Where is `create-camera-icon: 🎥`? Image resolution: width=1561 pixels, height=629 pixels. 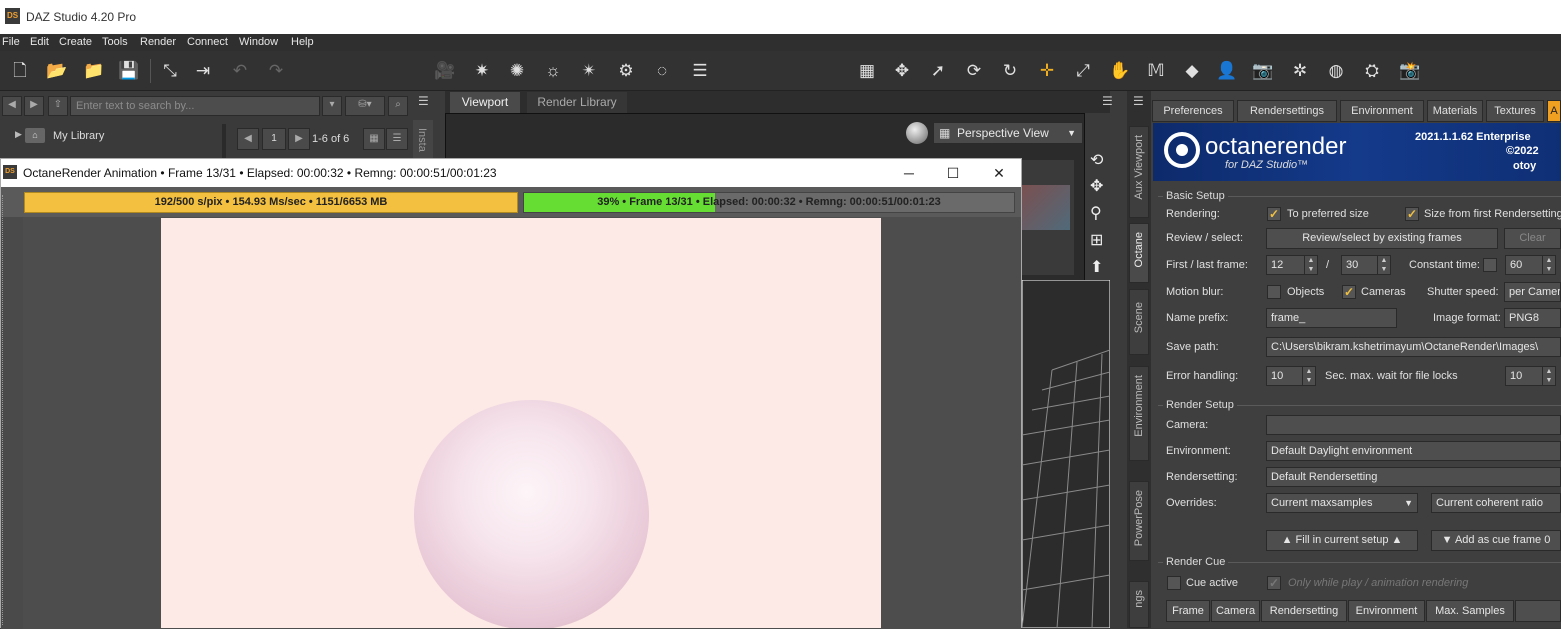
create-camera-icon: 🎥 is located at coordinates (445, 71).